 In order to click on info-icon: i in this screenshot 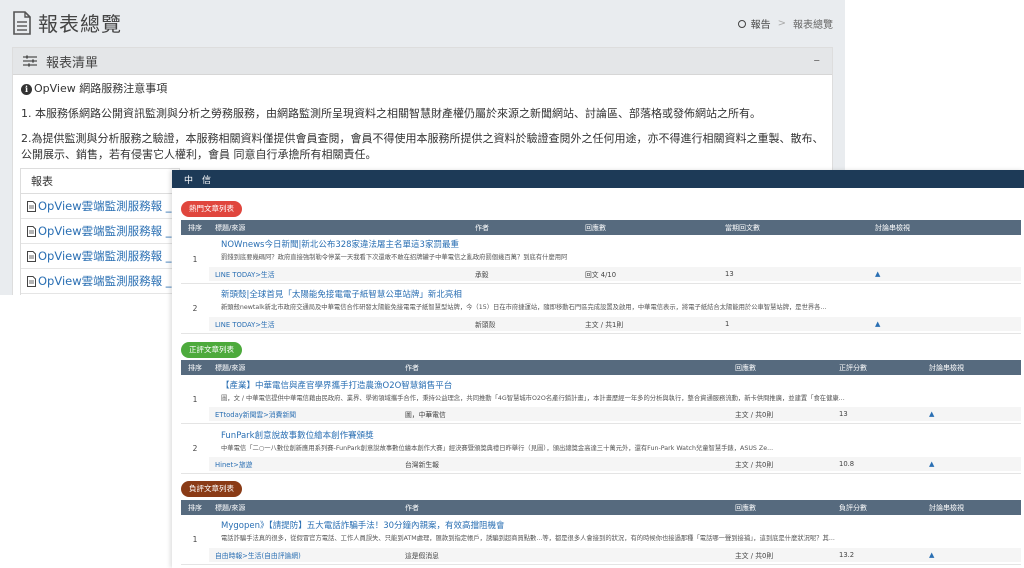, I will do `click(26, 89)`.